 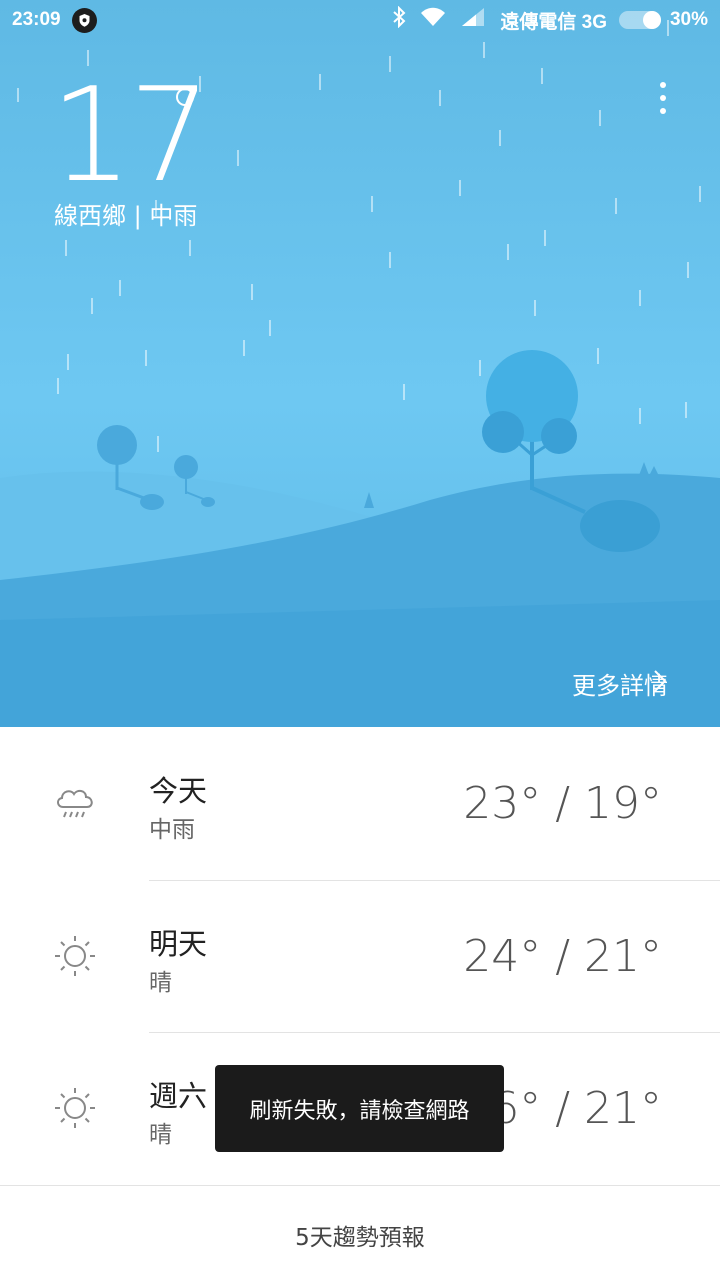 What do you see at coordinates (639, 20) in the screenshot?
I see `battery-icon` at bounding box center [639, 20].